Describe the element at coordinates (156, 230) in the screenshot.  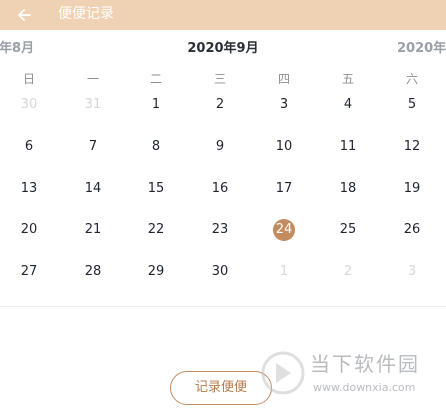
I see `calendar-day: 22` at that location.